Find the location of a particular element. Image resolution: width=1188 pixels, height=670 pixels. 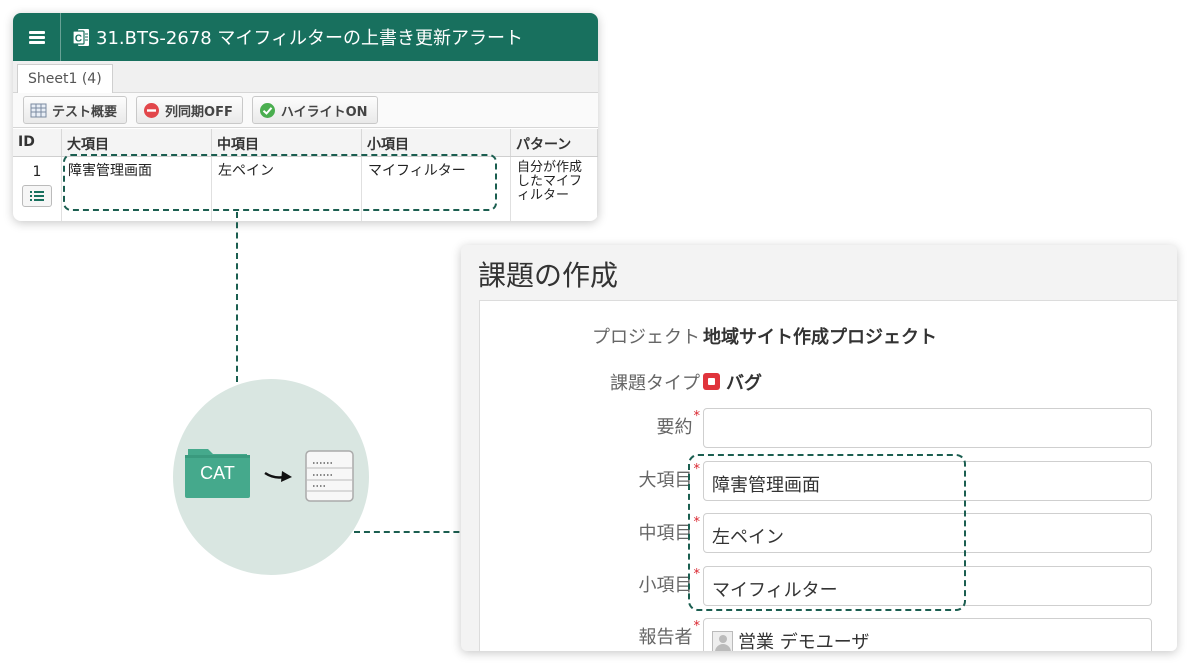

row-detail-button is located at coordinates (37, 196).